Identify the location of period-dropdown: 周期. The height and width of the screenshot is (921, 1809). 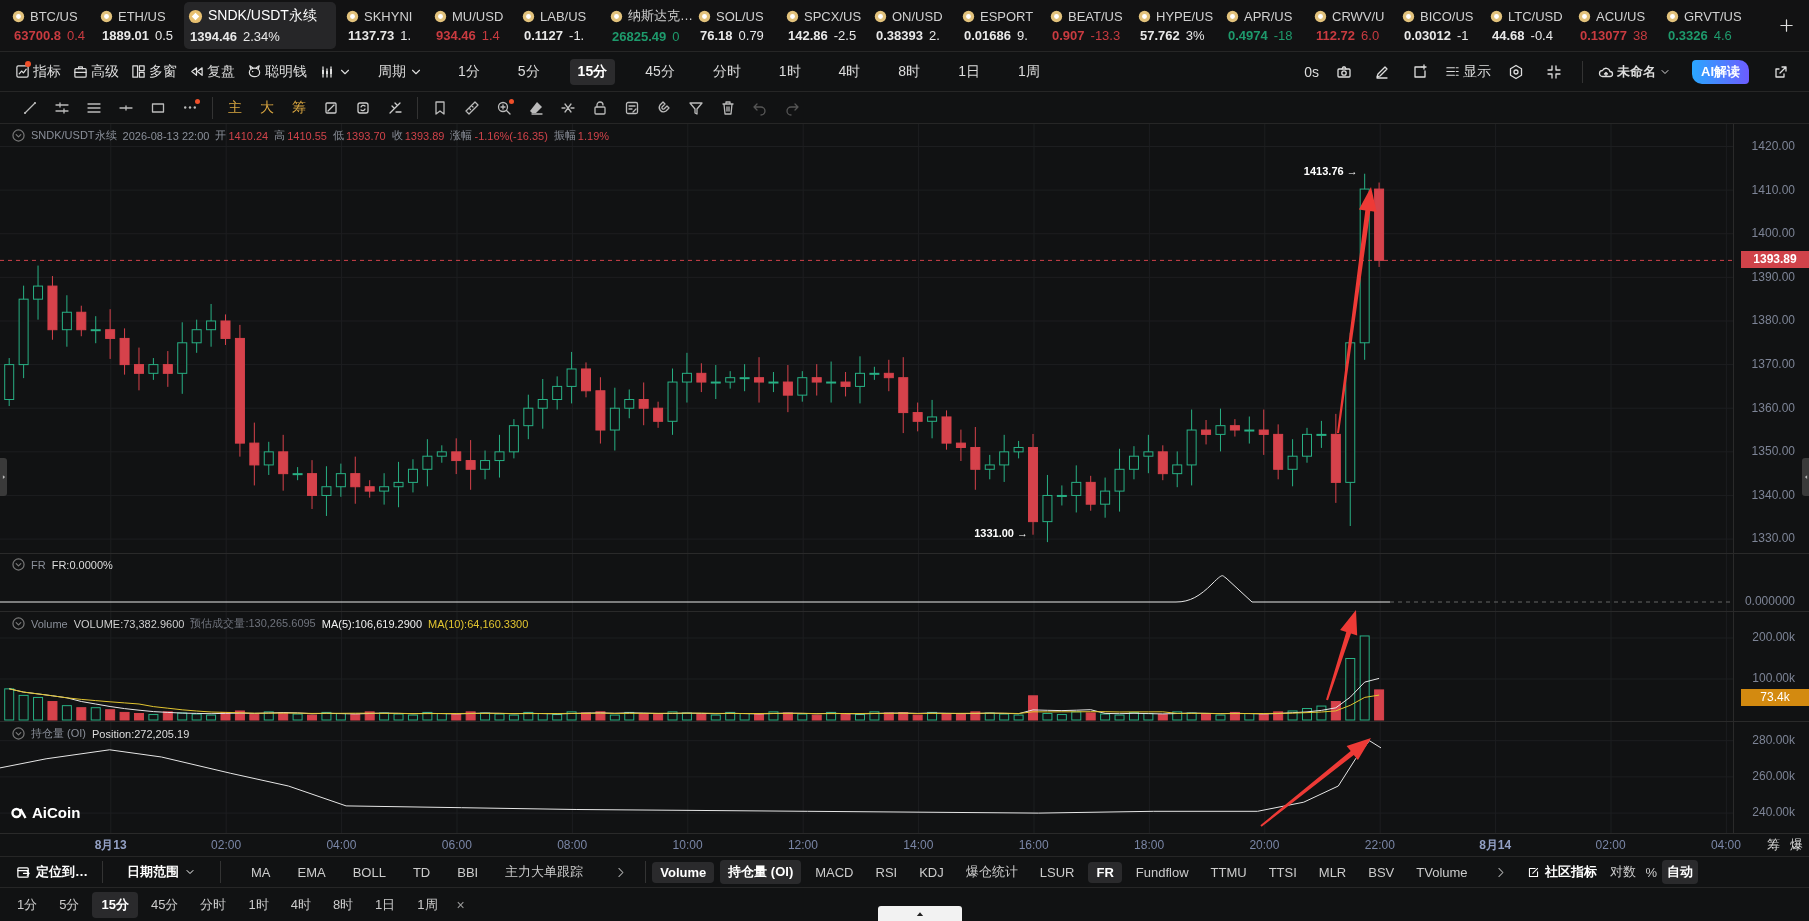
(400, 71).